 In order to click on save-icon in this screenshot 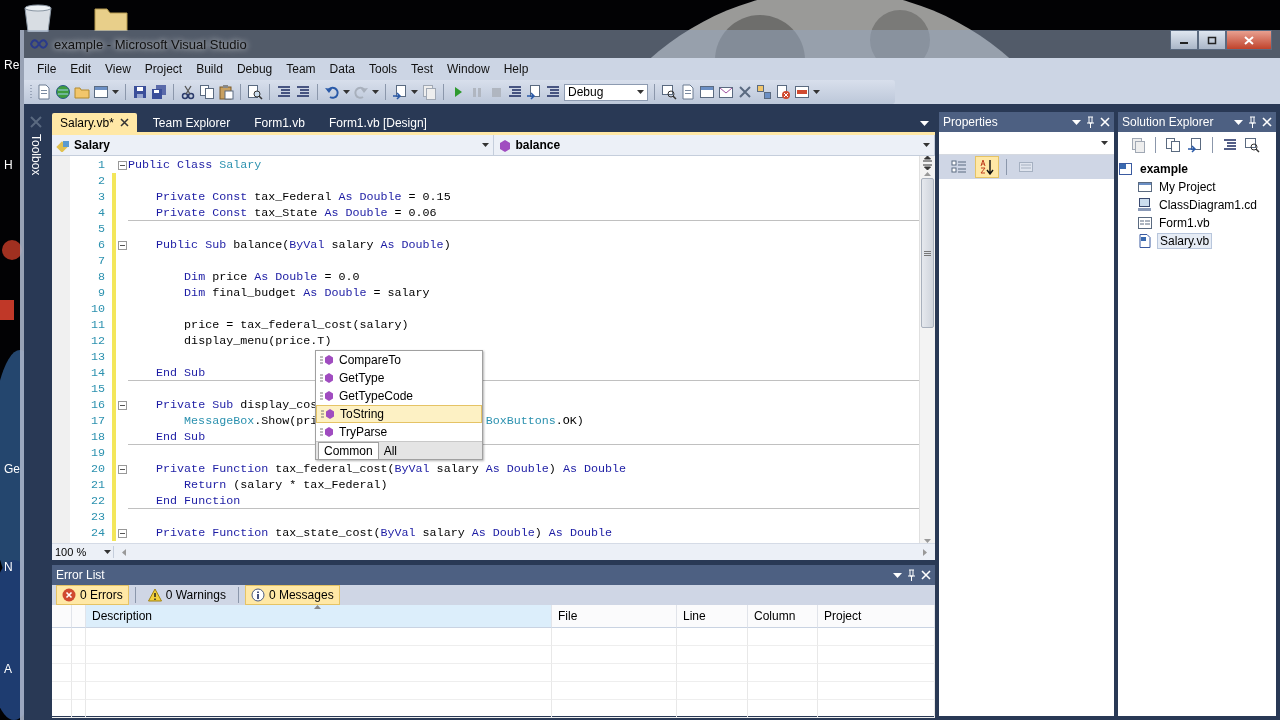, I will do `click(140, 92)`.